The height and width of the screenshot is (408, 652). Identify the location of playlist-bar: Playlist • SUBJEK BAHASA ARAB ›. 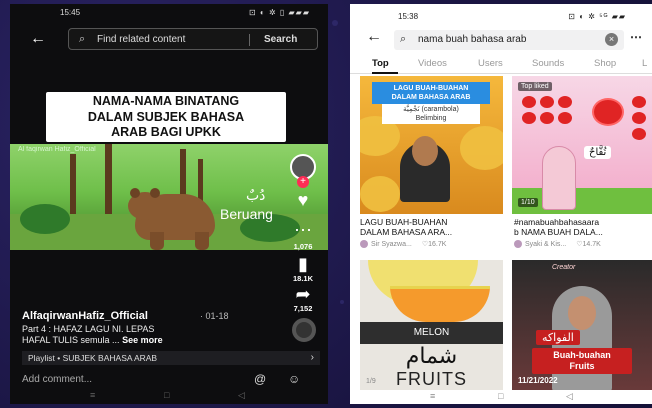
(171, 358).